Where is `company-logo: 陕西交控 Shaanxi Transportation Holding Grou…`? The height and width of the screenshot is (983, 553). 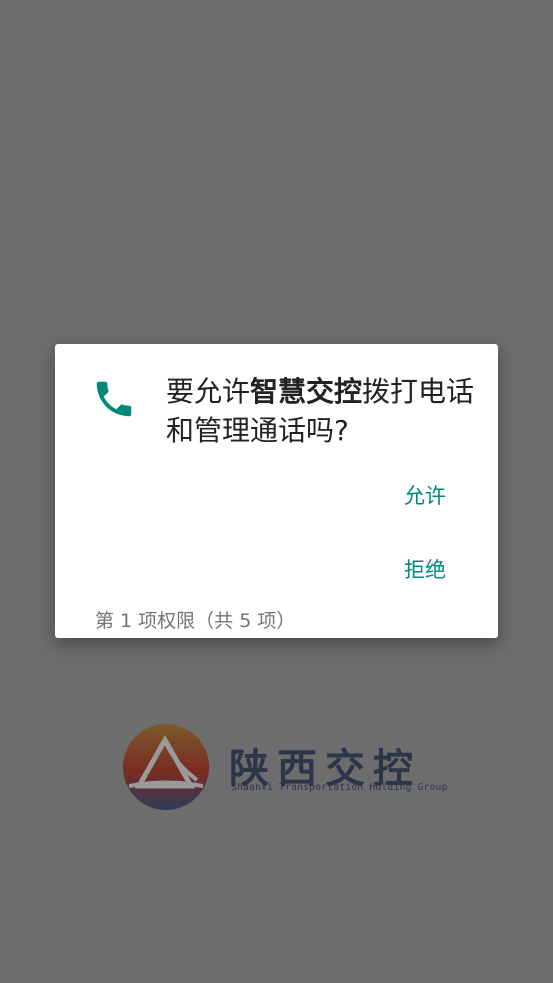 company-logo: 陕西交控 Shaanxi Transportation Holding Grou… is located at coordinates (284, 768).